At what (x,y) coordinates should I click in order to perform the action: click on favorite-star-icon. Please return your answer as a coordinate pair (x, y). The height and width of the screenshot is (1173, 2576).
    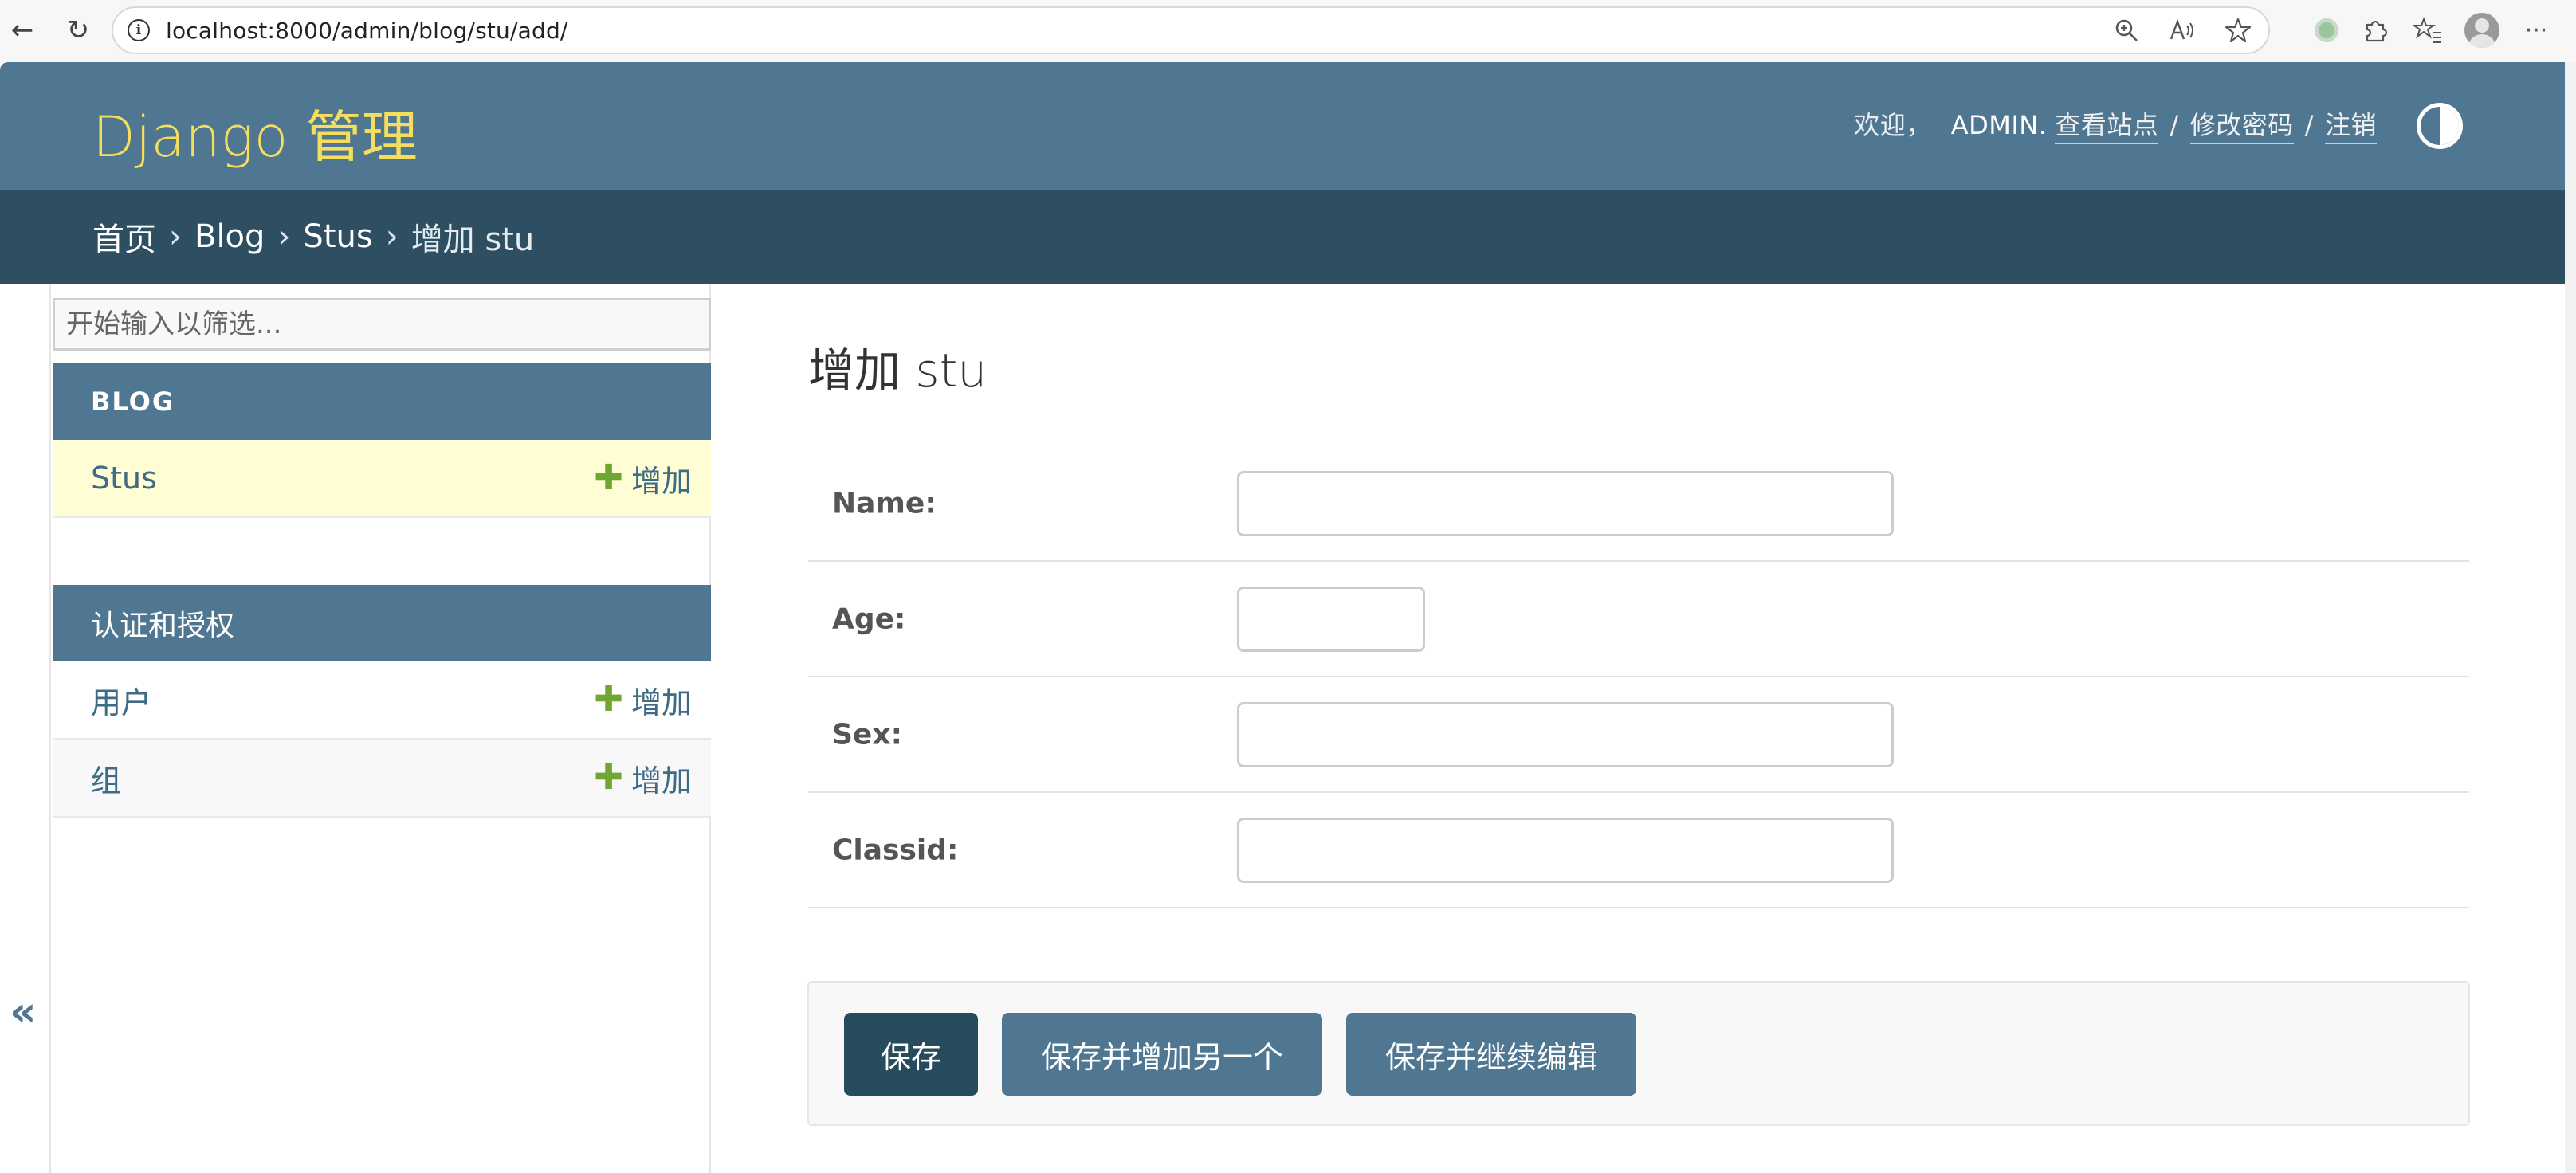
    Looking at the image, I should click on (2238, 30).